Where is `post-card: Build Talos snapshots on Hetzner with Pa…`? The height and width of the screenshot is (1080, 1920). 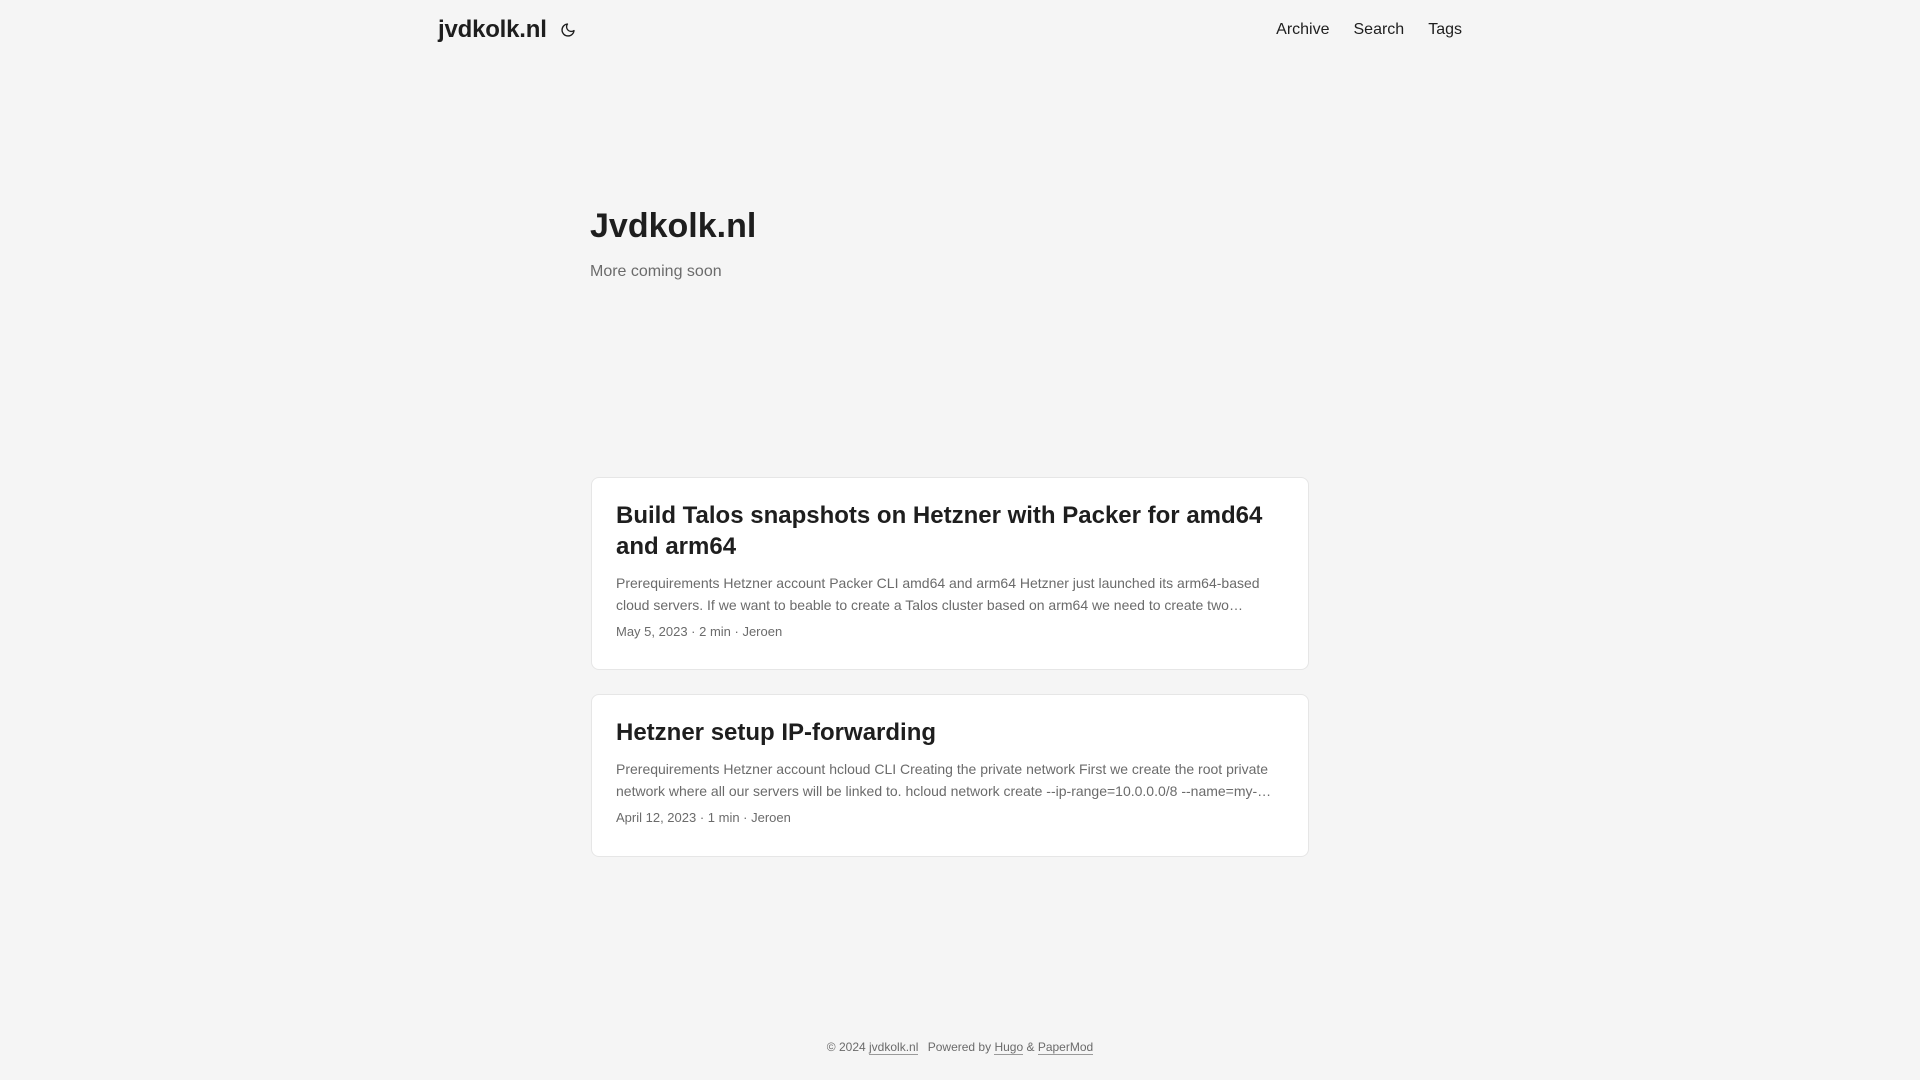 post-card: Build Talos snapshots on Hetzner with Pa… is located at coordinates (950, 573).